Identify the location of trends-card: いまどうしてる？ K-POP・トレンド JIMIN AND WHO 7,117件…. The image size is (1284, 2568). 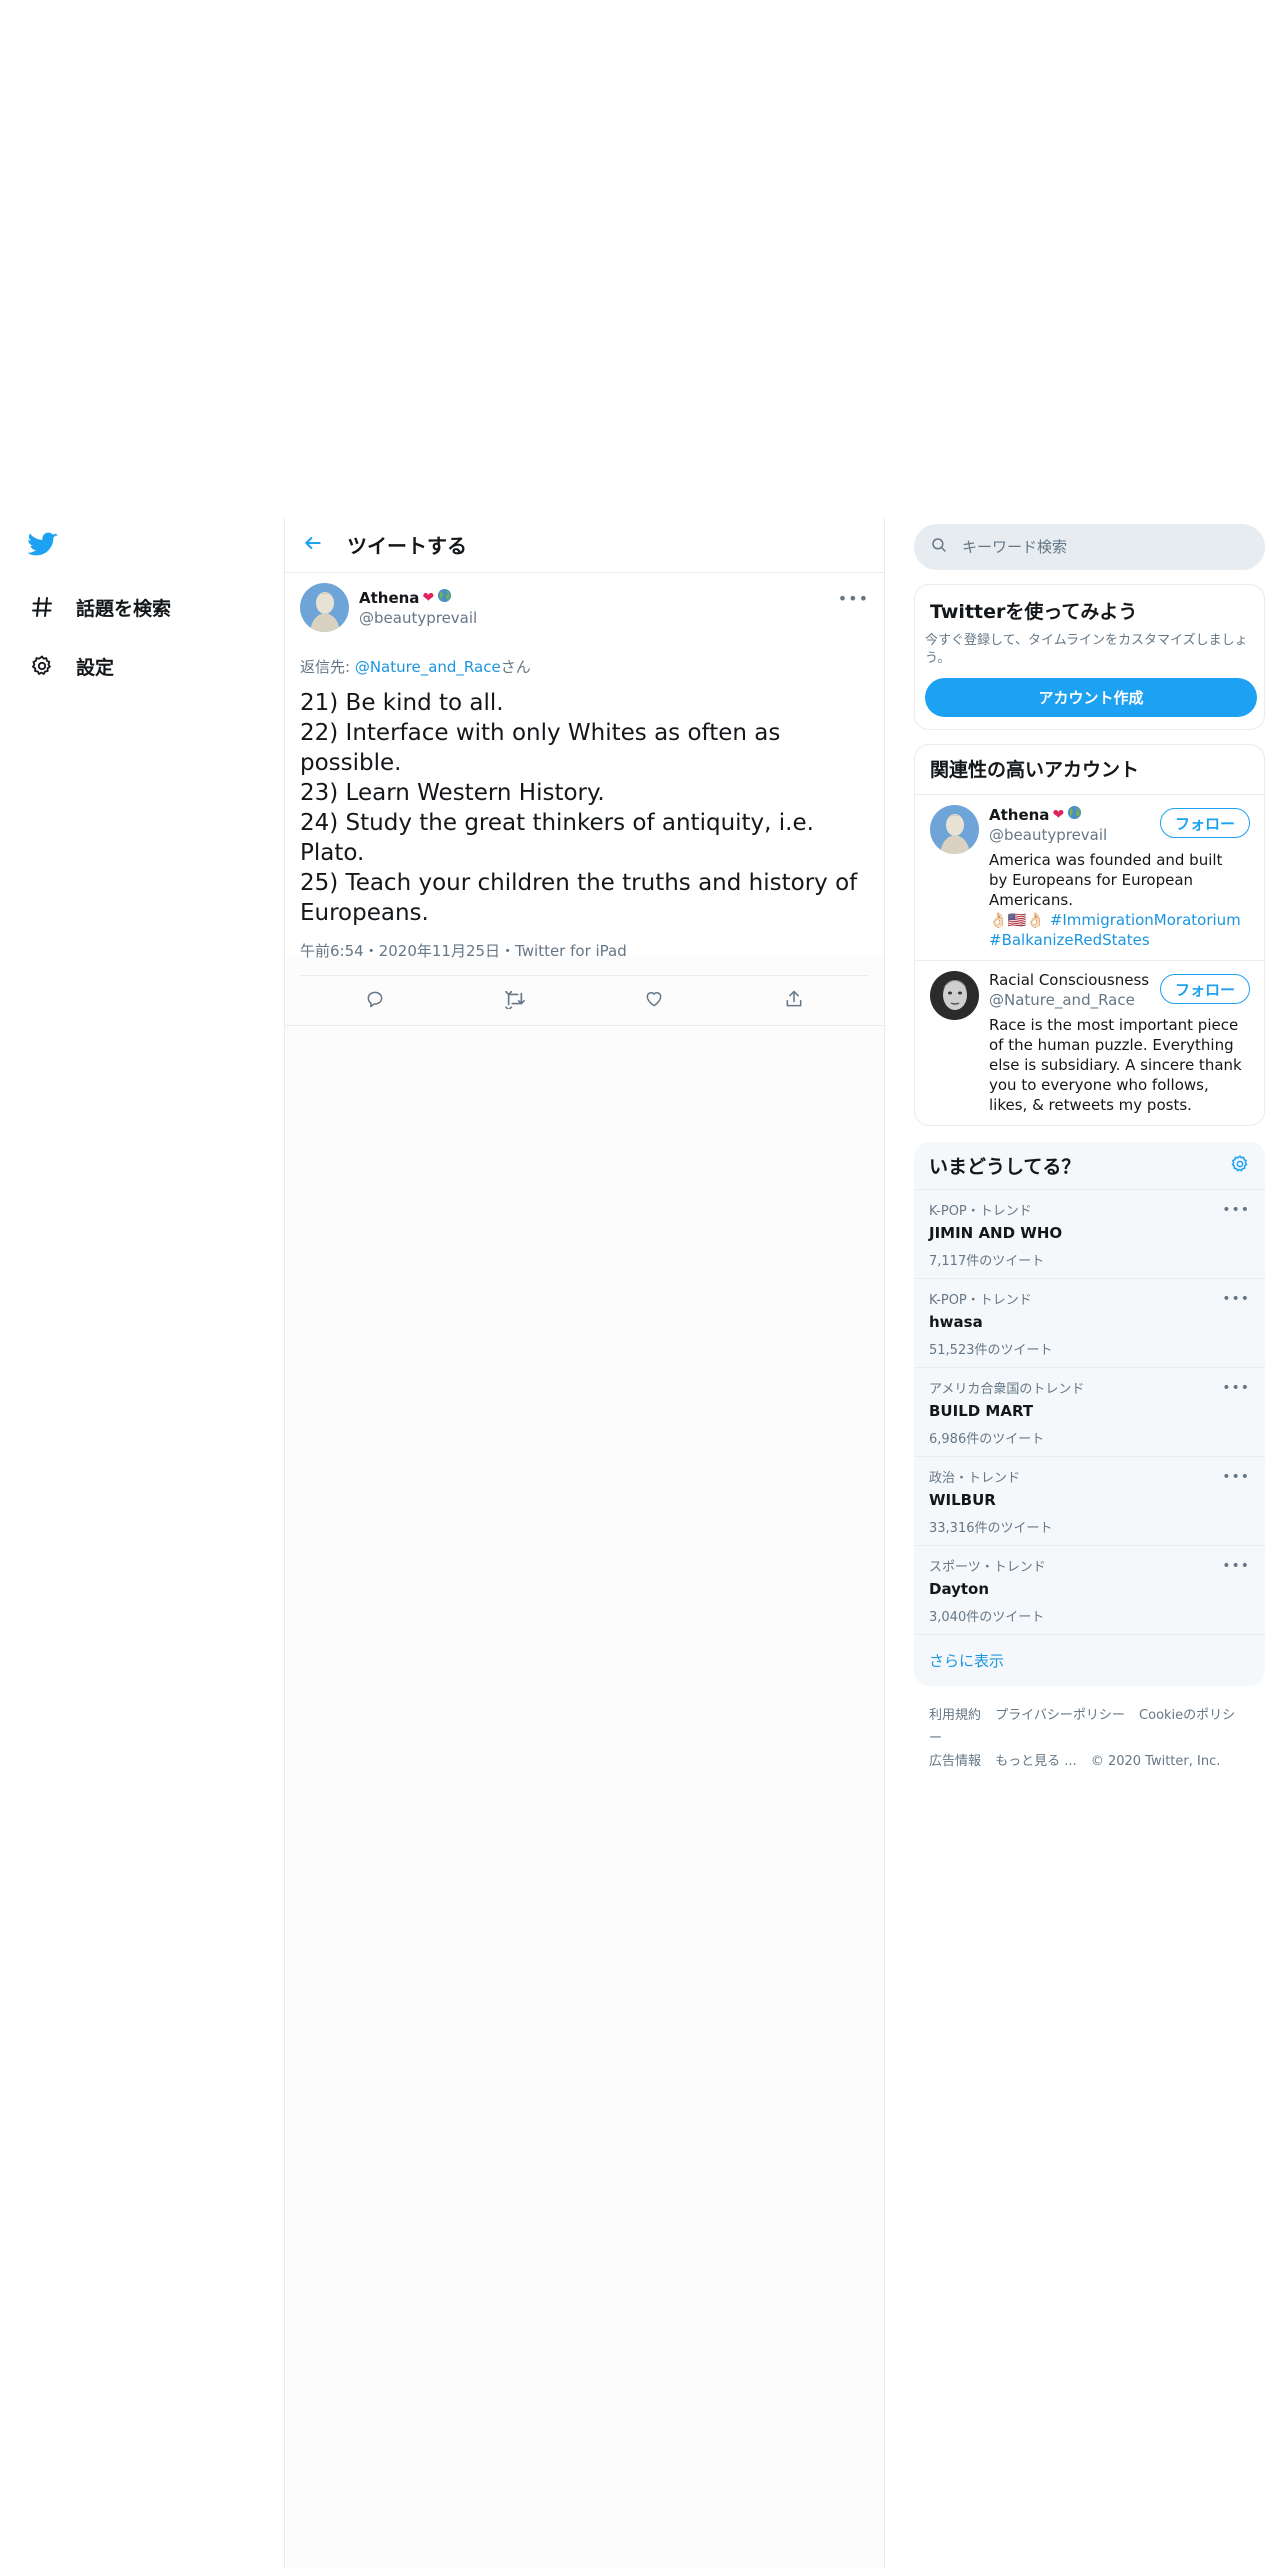
(1089, 1414).